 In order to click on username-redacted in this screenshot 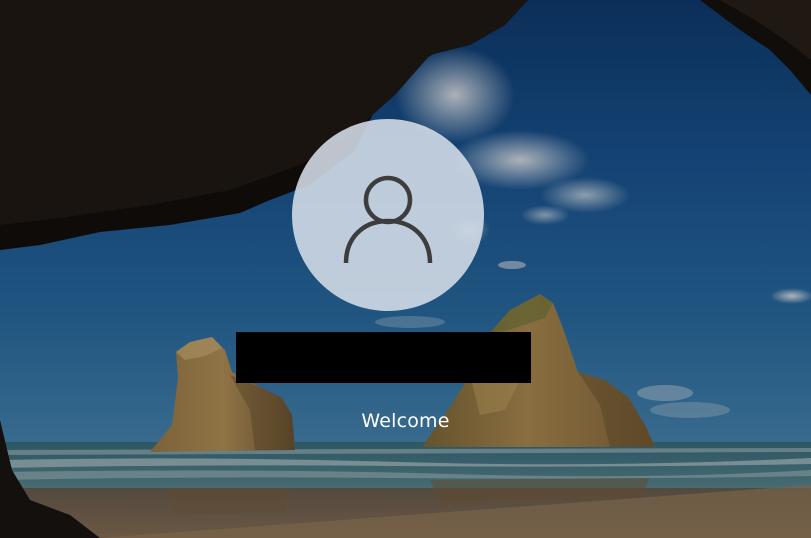, I will do `click(383, 357)`.